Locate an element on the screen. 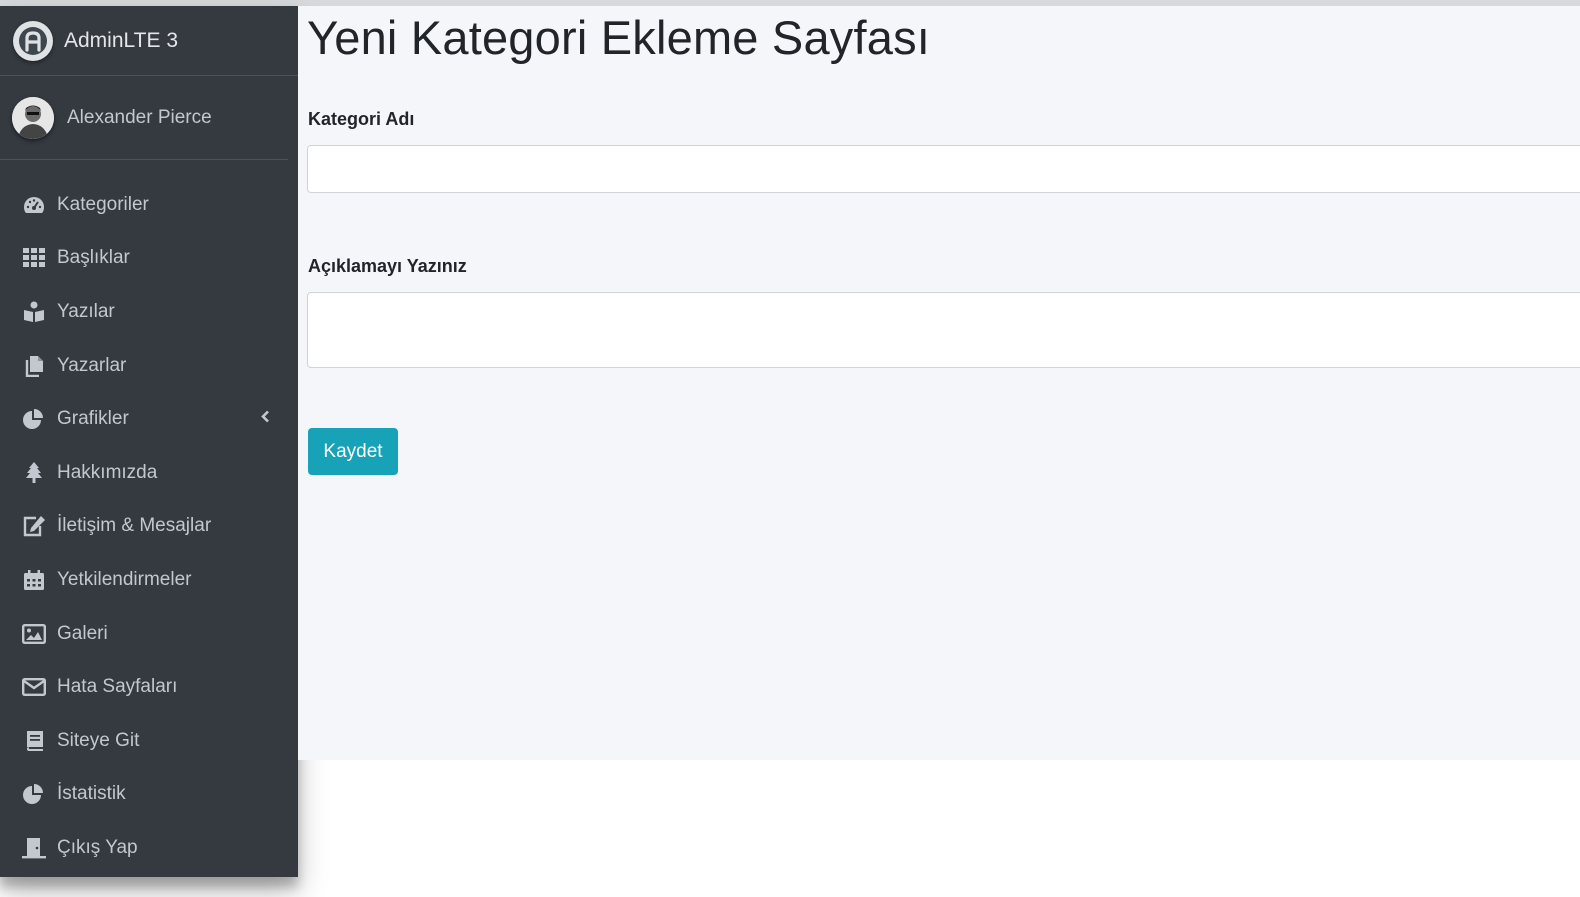  sidebar-item-hata-sayfalari: Hata Sayfaları is located at coordinates (149, 687).